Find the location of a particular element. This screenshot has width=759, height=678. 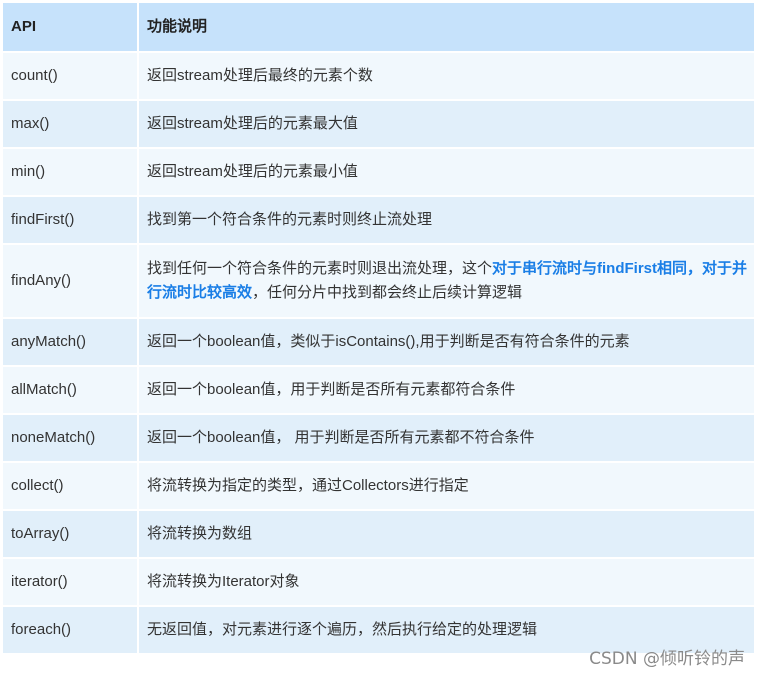

api-description: 将流转换为数组 is located at coordinates (446, 534).